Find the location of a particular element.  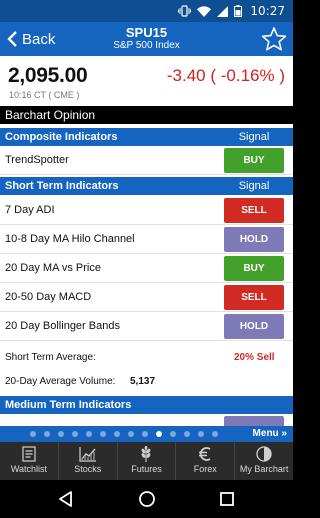

composite-section-header: Composite Indicators Signal is located at coordinates (146, 137).